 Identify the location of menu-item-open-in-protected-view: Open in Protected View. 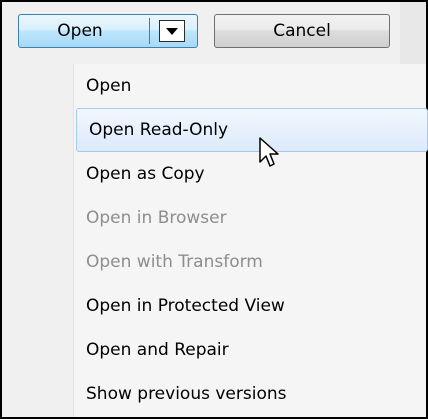
(250, 306).